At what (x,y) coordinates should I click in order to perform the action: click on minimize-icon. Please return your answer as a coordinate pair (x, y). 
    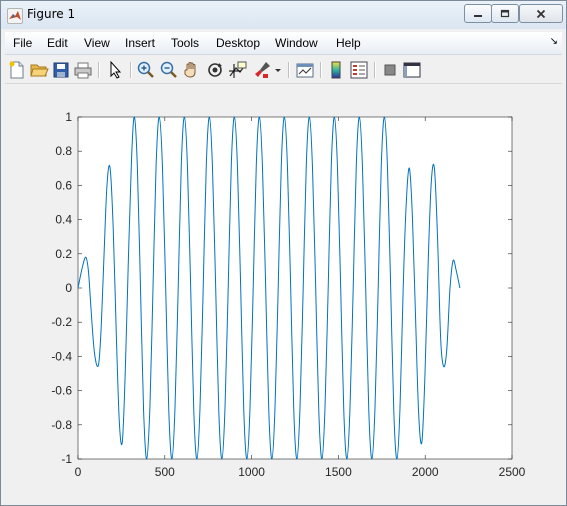
    Looking at the image, I should click on (478, 15).